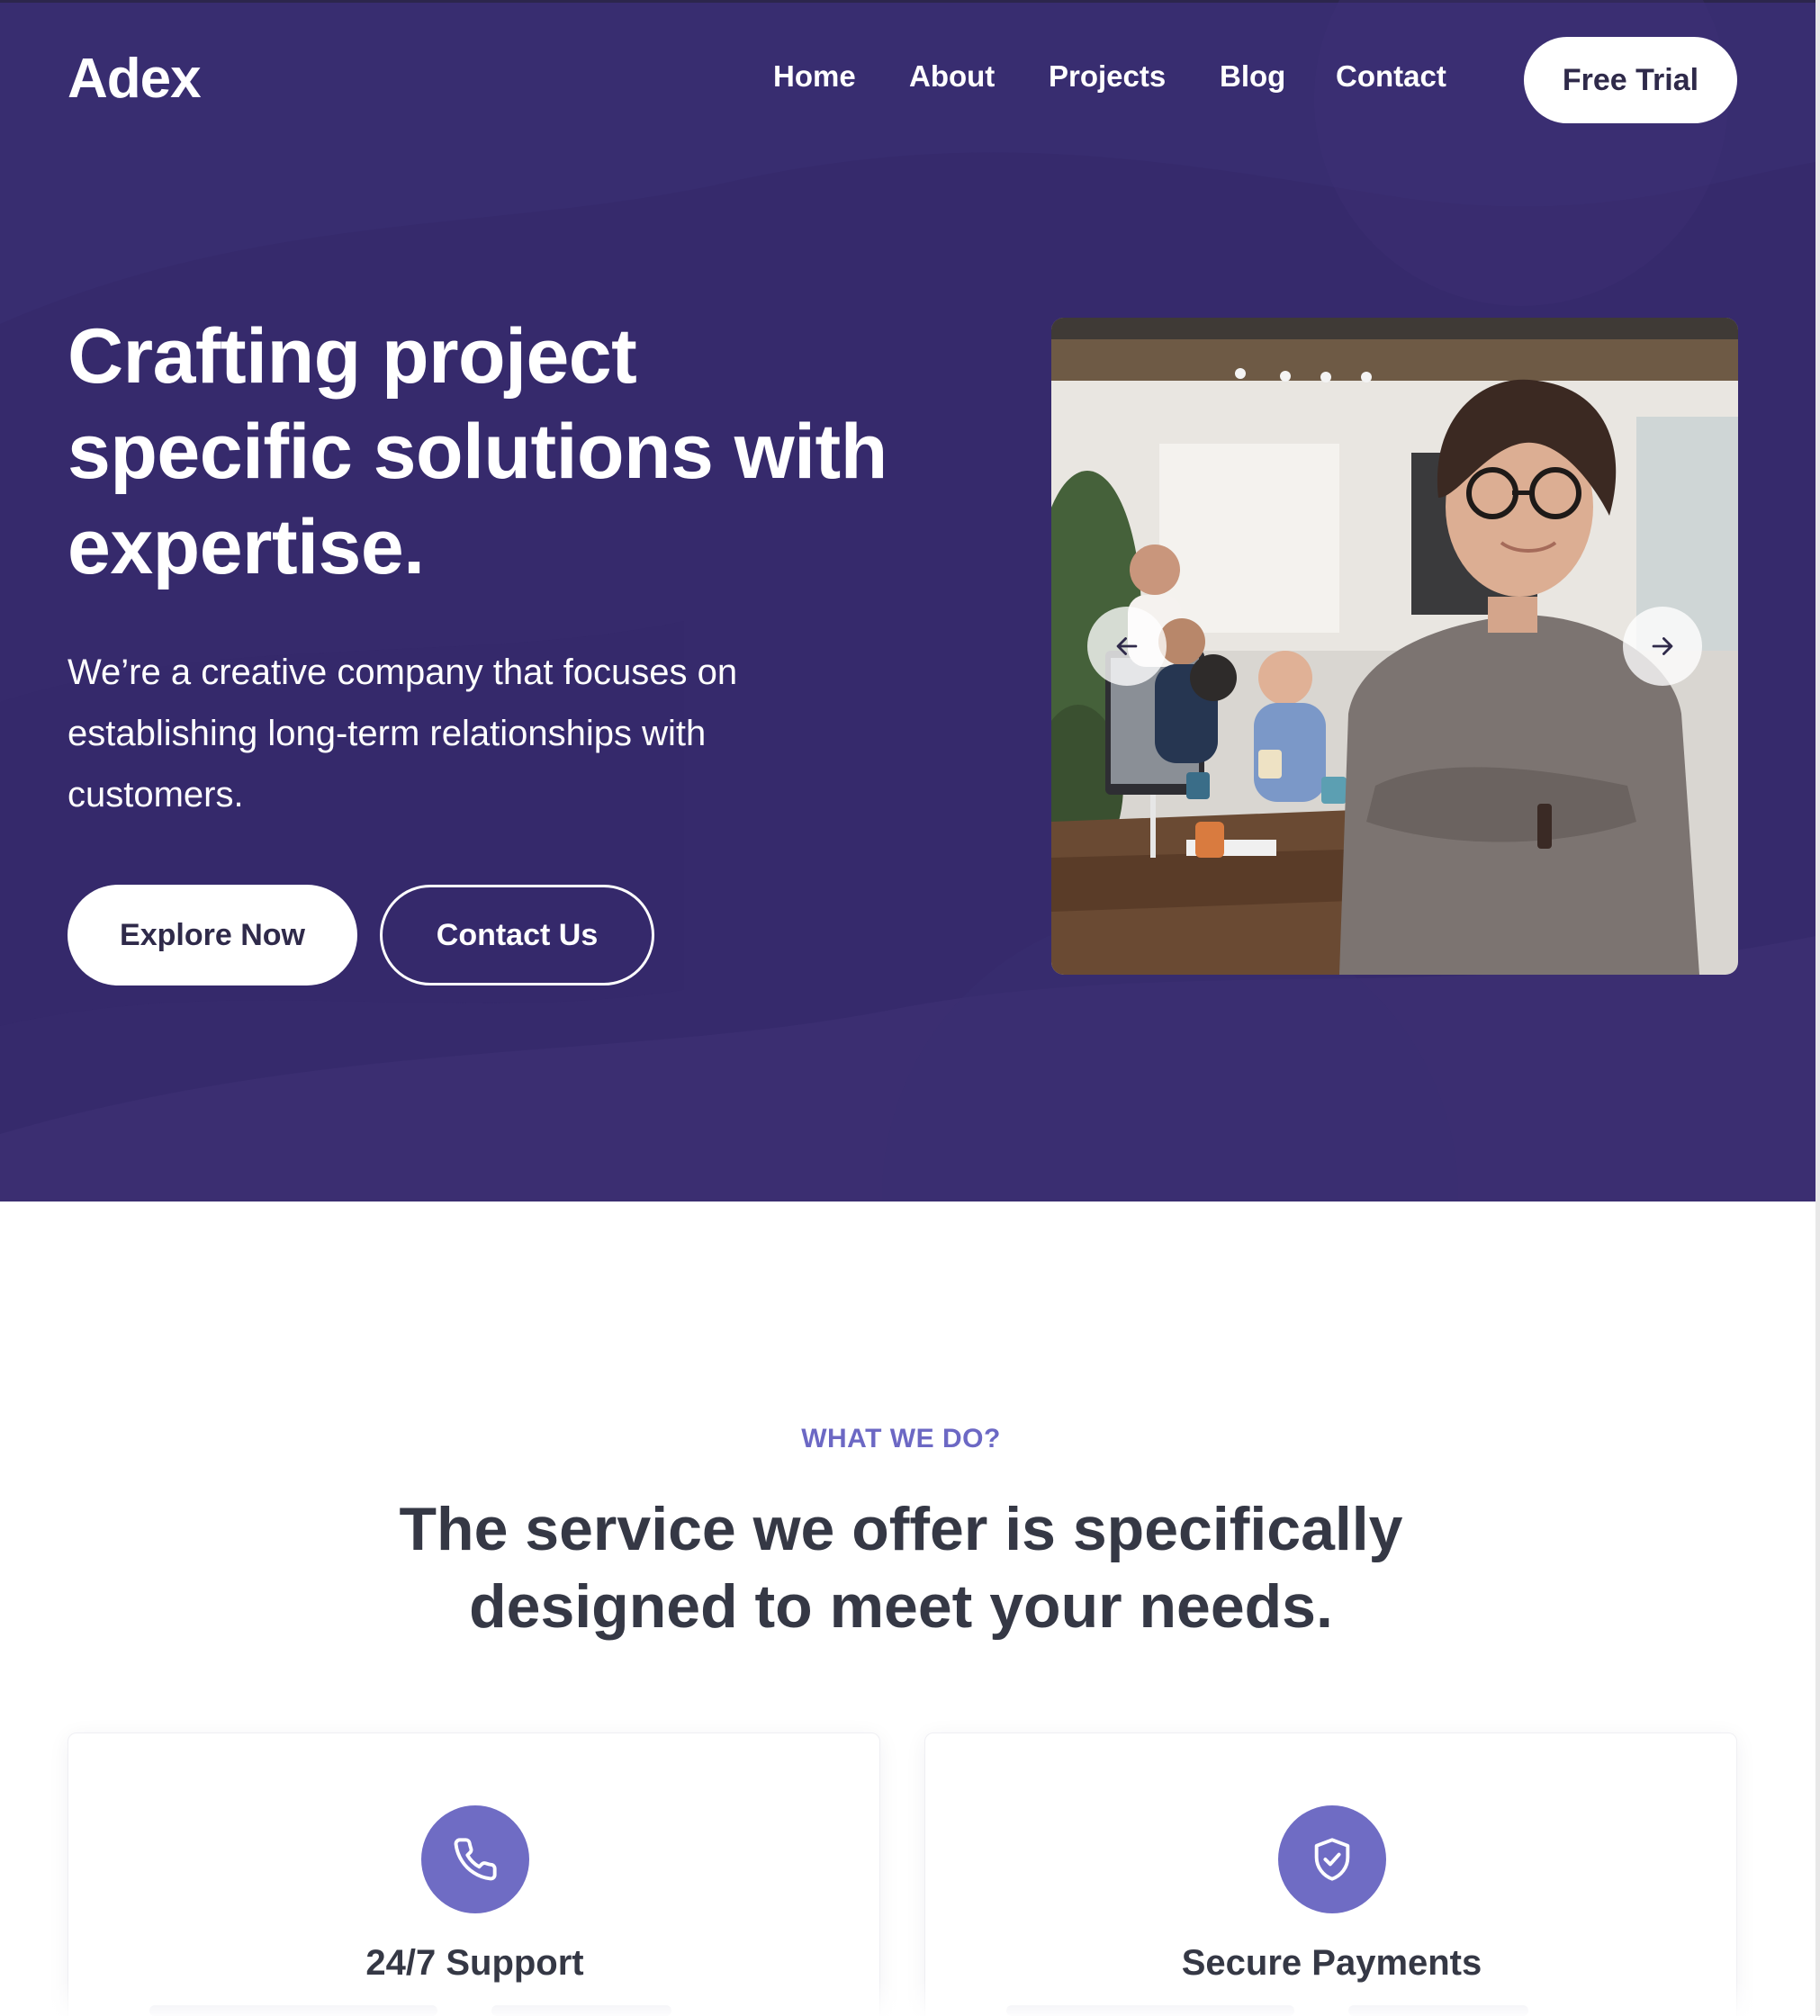  I want to click on arrow-left-icon, so click(1127, 646).